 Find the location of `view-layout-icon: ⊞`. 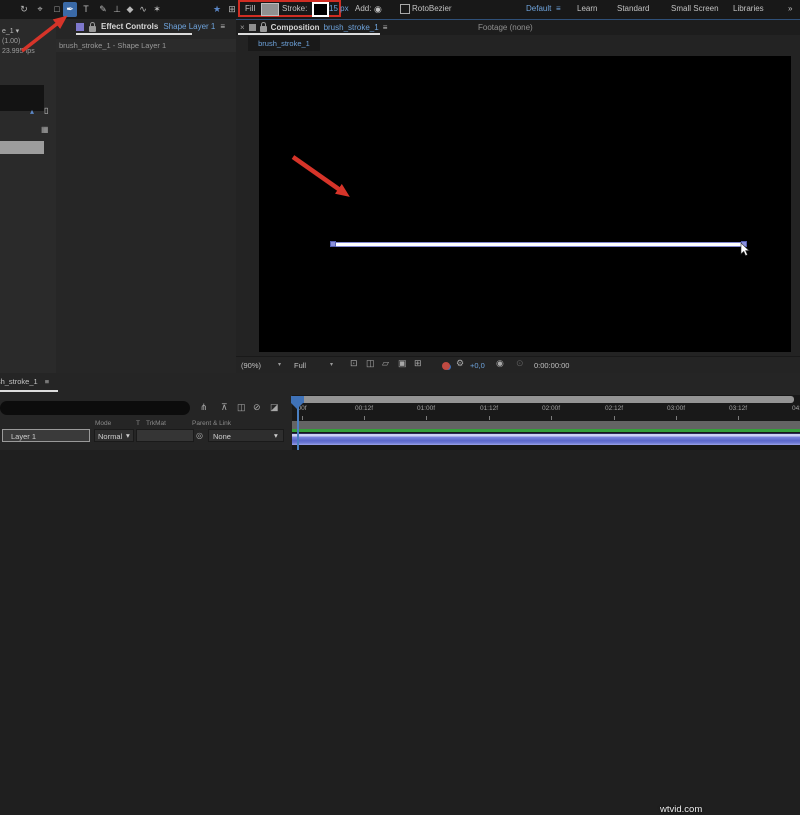

view-layout-icon: ⊞ is located at coordinates (418, 363).